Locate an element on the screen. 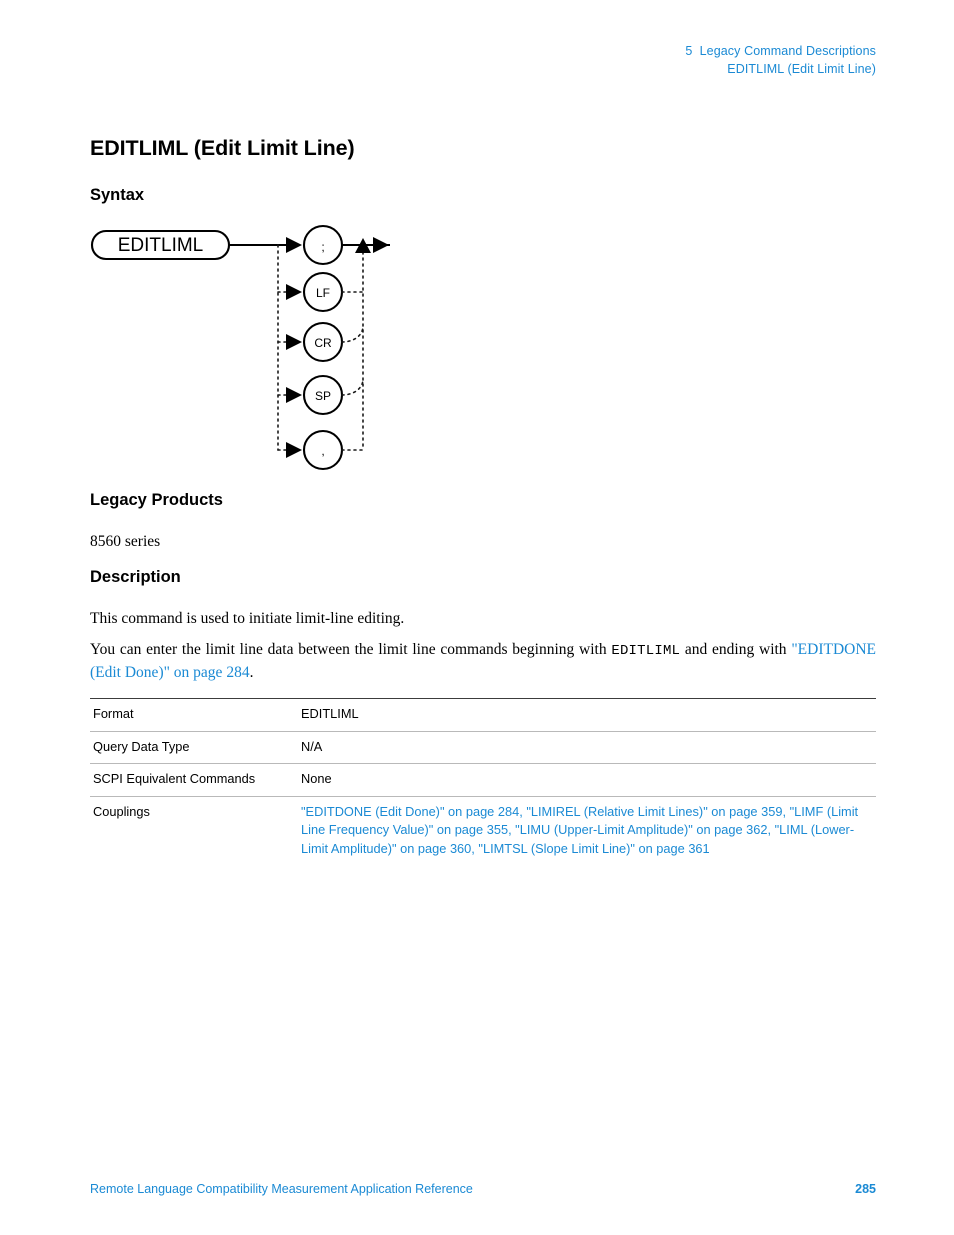 This screenshot has width=954, height=1235. diagram-branch-label: SP is located at coordinates (323, 396).